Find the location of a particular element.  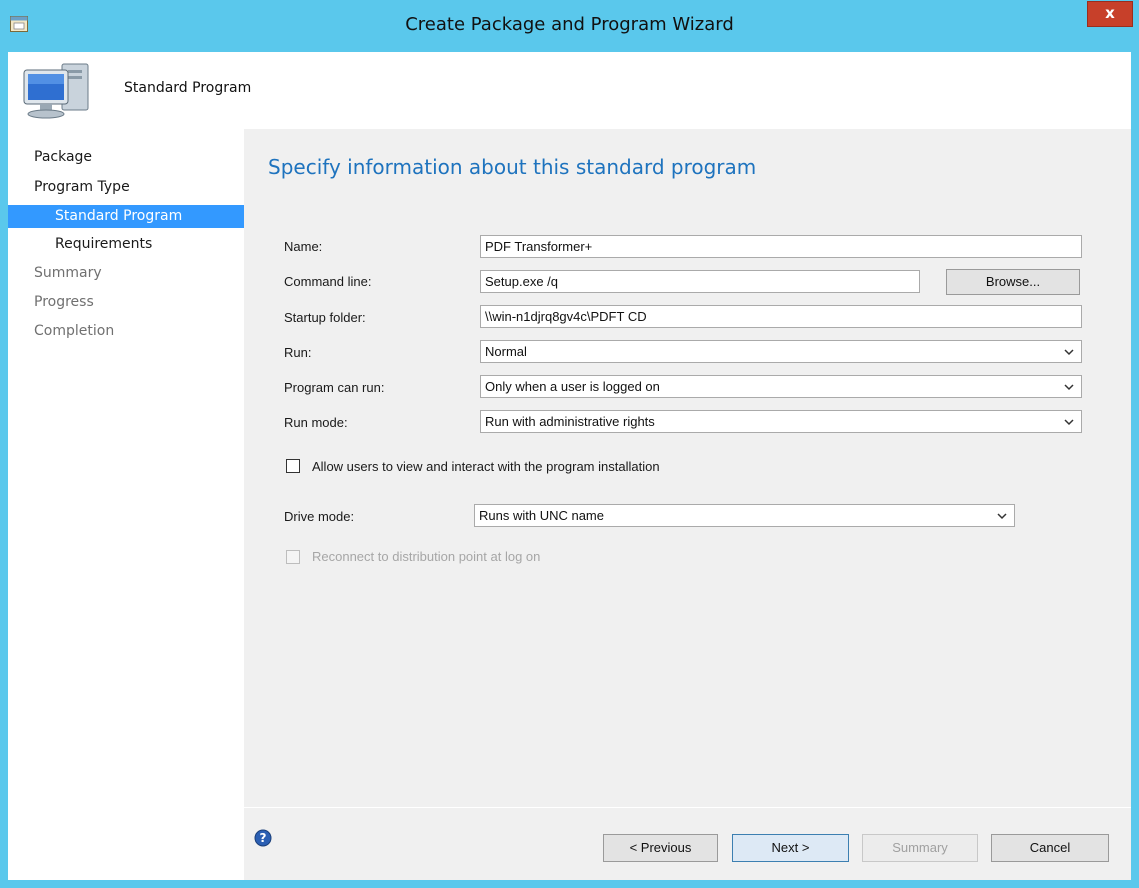

previous-button: < Previous is located at coordinates (660, 848).